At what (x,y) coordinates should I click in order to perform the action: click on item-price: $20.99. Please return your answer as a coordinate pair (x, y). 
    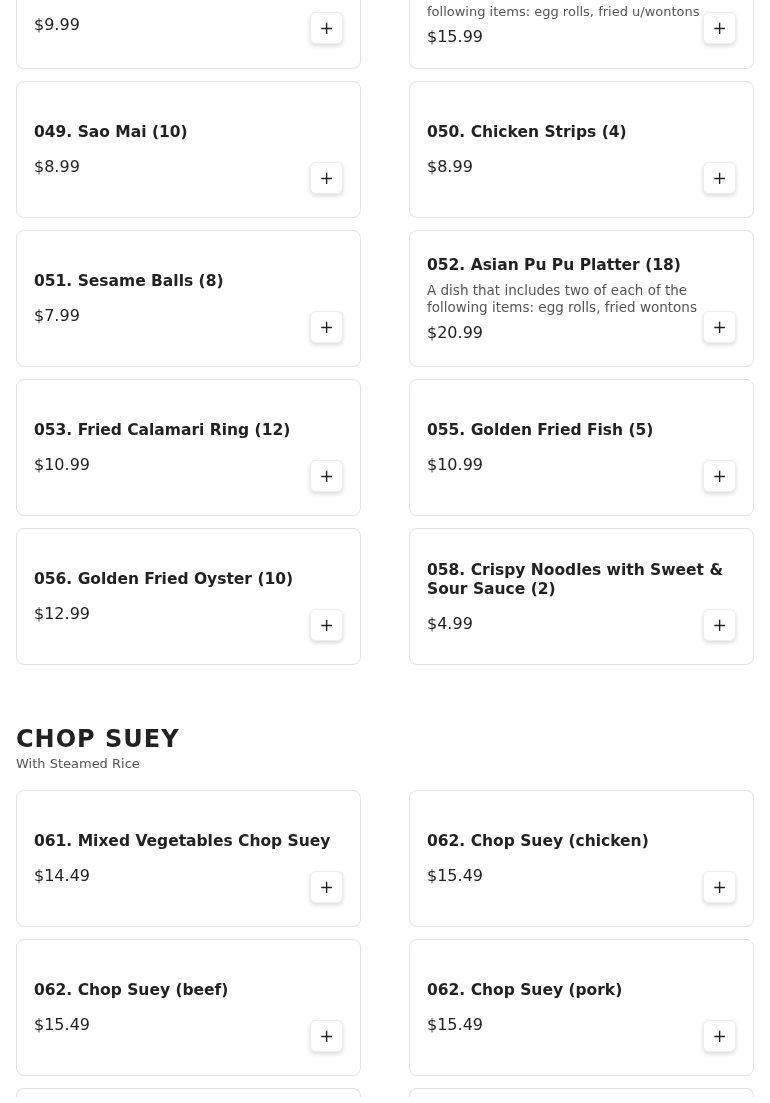
    Looking at the image, I should click on (455, 332).